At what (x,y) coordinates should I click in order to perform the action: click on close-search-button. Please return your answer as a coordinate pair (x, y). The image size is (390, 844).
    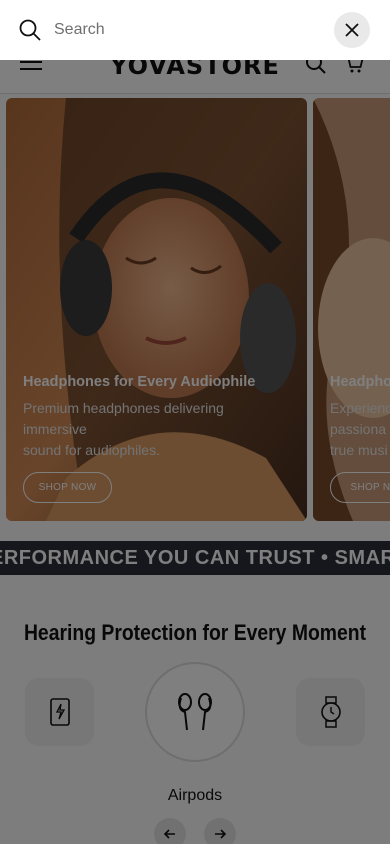
    Looking at the image, I should click on (352, 30).